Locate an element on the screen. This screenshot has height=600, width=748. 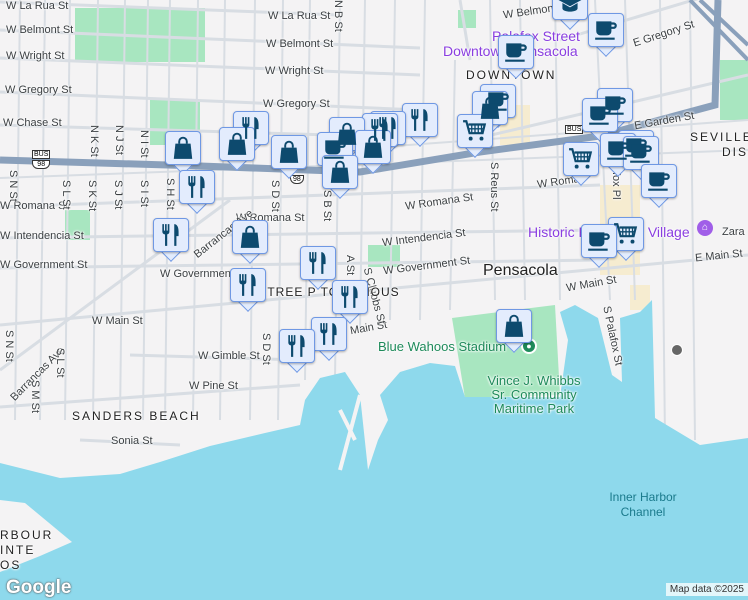
school-marker is located at coordinates (570, 15).